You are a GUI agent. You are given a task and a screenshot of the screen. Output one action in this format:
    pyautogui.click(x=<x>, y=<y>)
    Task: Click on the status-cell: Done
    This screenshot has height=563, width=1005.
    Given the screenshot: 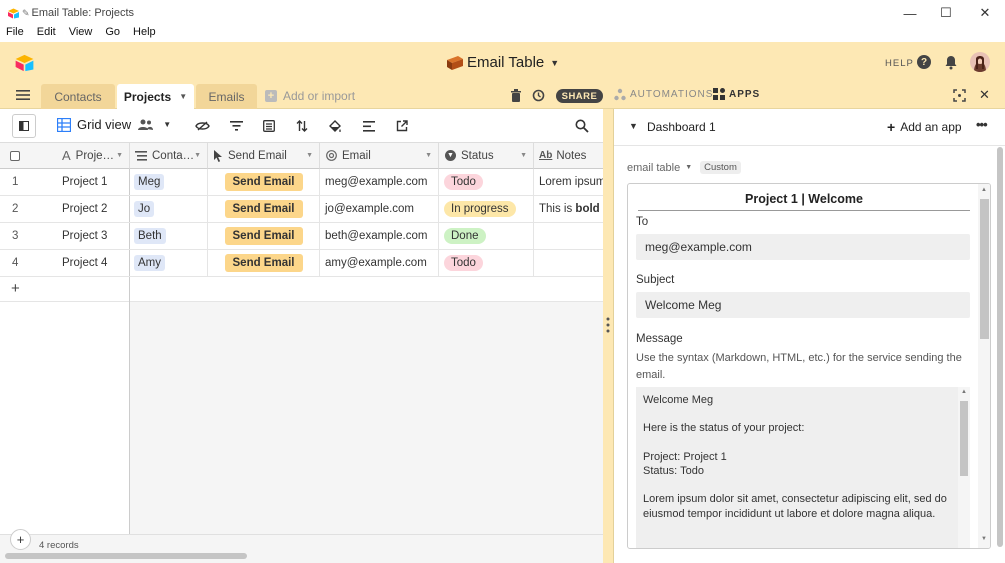 What is the action you would take?
    pyautogui.click(x=486, y=236)
    